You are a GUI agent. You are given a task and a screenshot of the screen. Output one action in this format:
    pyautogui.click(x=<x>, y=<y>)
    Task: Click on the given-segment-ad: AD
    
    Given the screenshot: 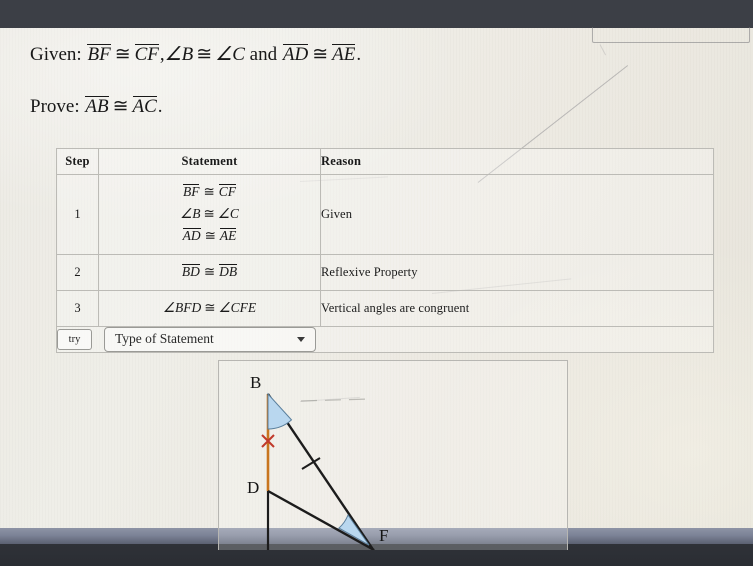 What is the action you would take?
    pyautogui.click(x=295, y=54)
    